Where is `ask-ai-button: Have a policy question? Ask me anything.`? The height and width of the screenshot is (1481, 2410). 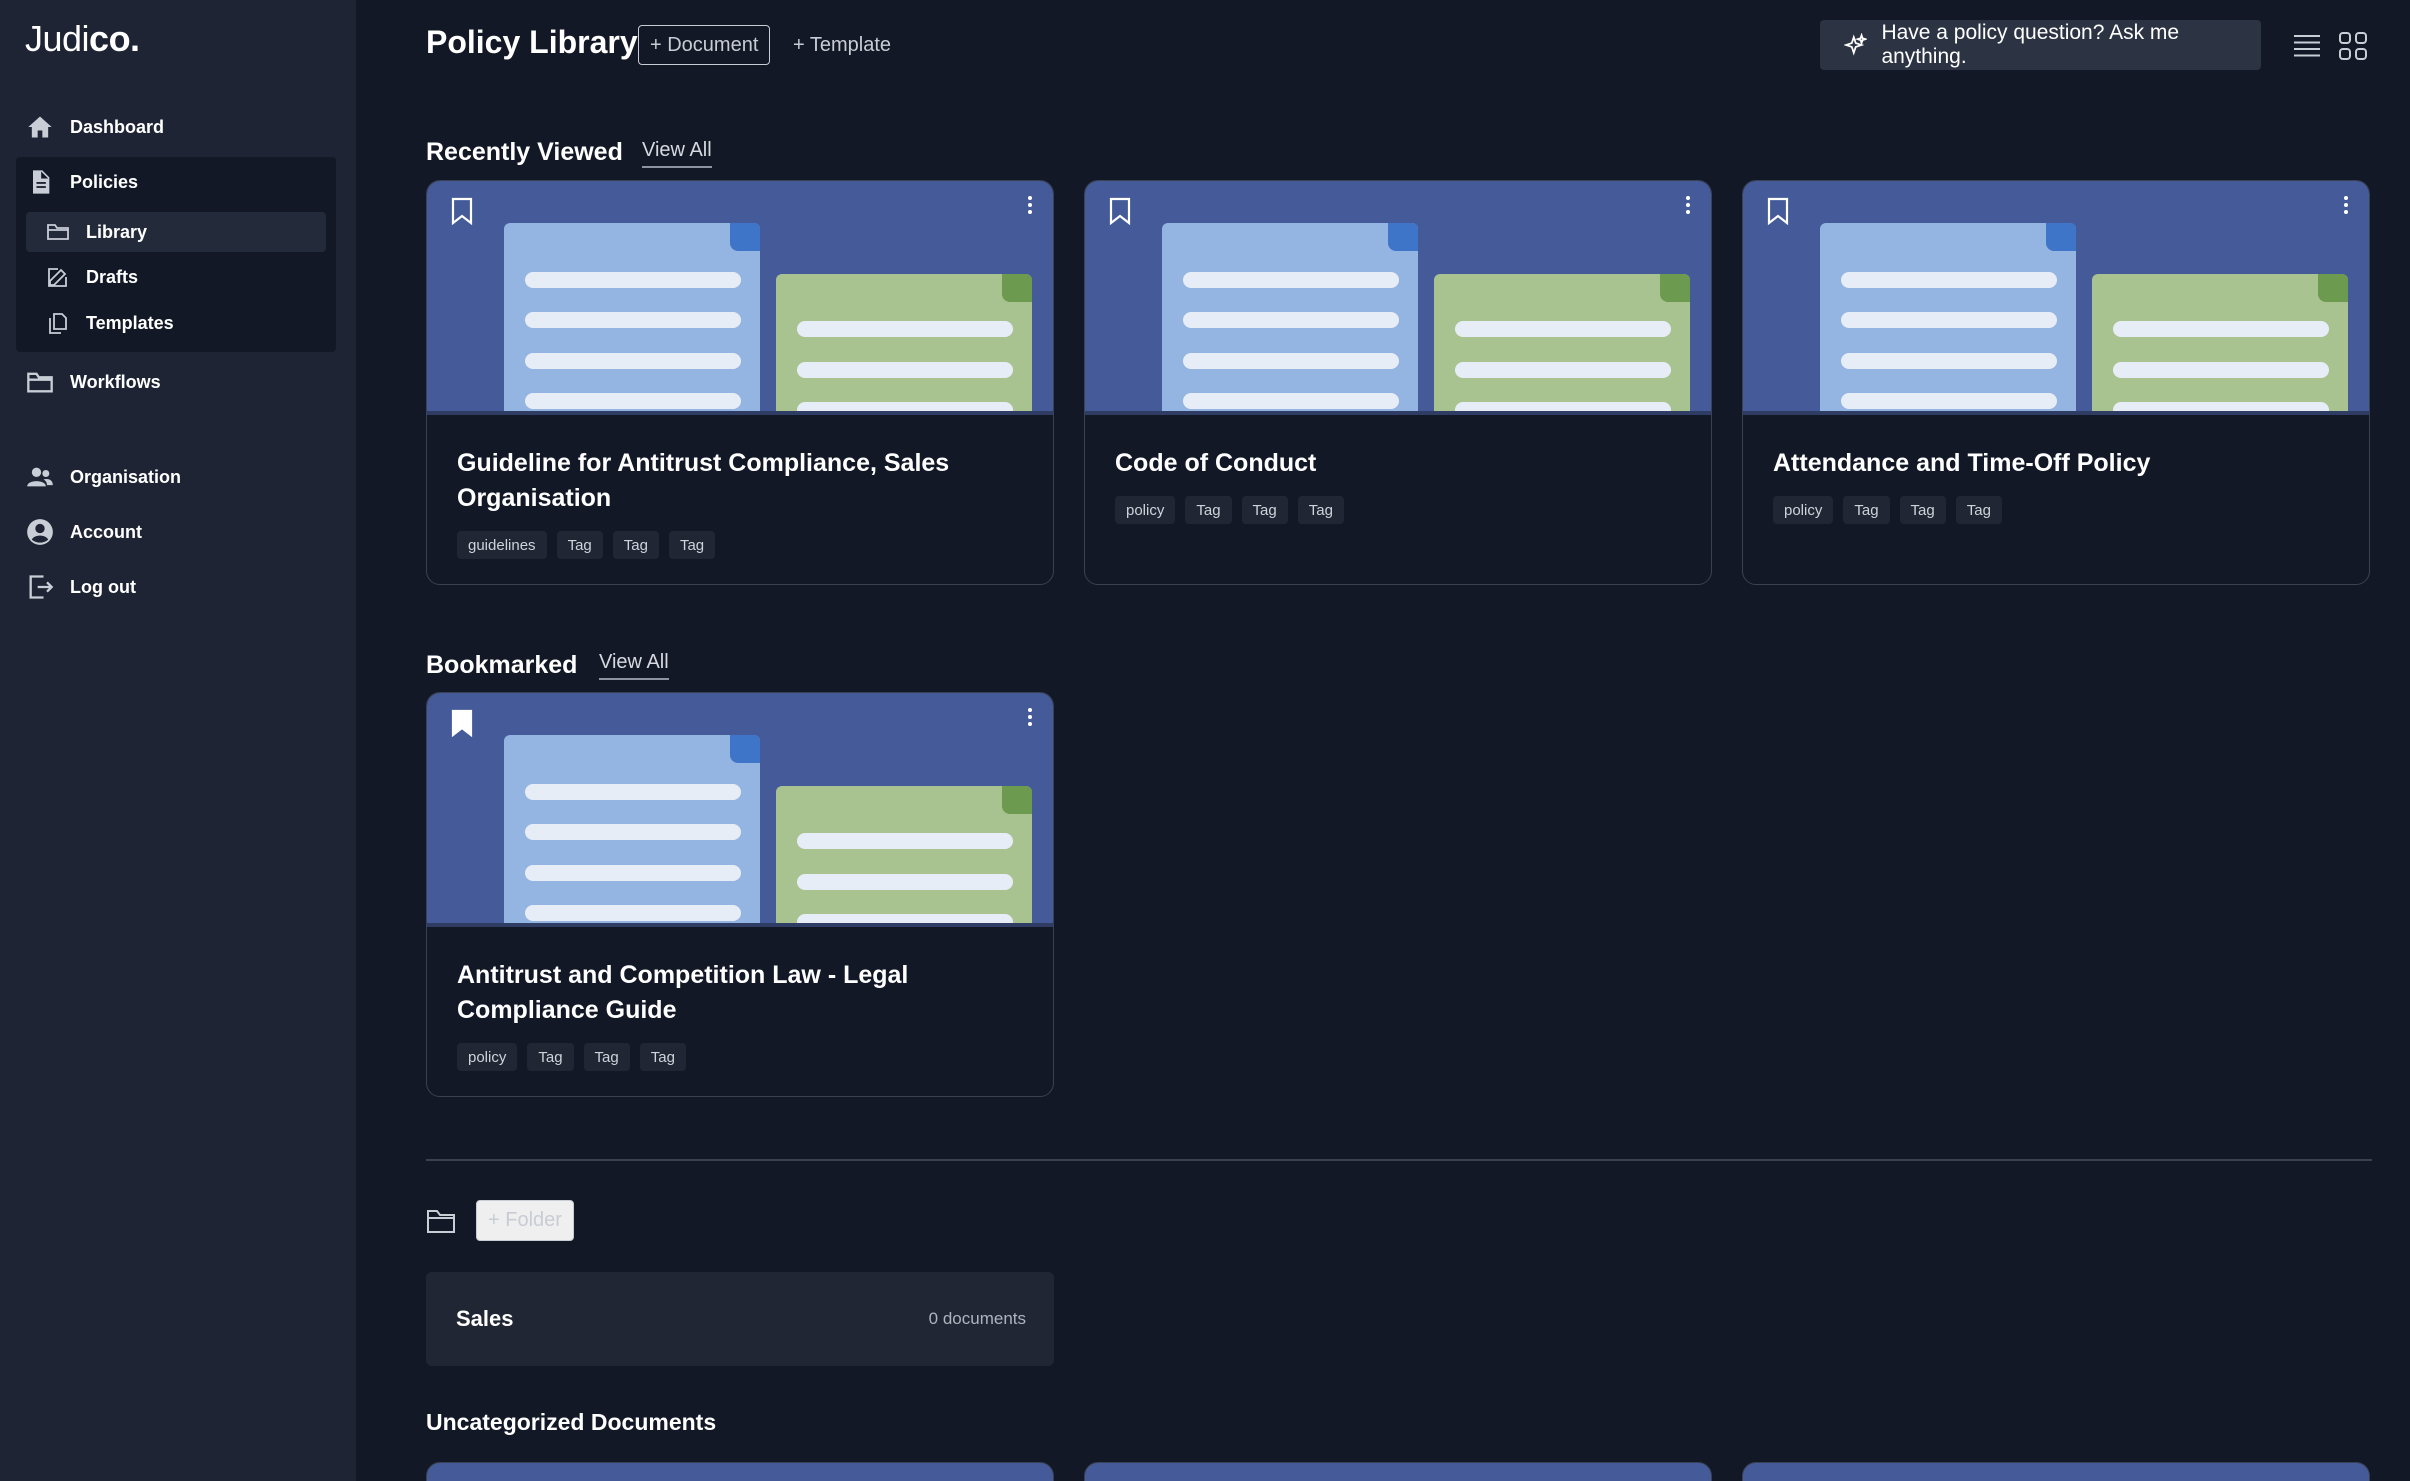
ask-ai-button: Have a policy question? Ask me anything. is located at coordinates (2040, 45).